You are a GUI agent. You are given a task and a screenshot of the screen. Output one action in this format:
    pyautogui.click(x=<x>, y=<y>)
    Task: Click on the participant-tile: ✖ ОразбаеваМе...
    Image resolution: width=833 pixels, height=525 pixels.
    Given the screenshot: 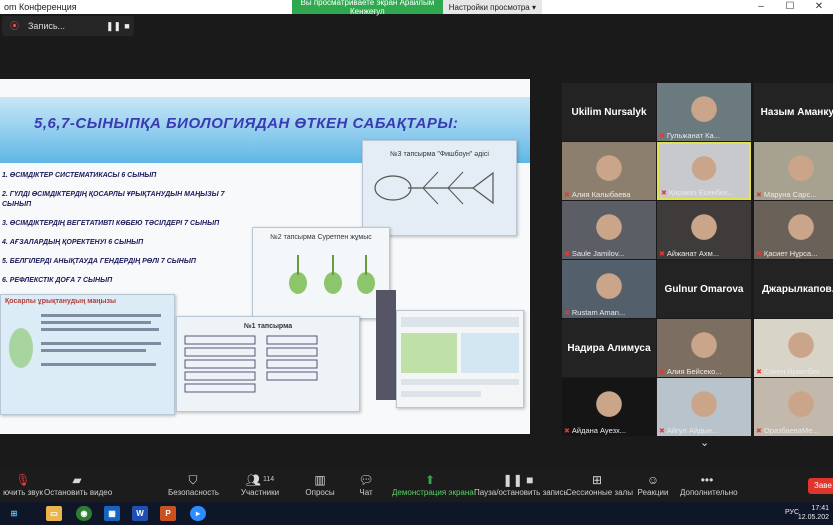 What is the action you would take?
    pyautogui.click(x=793, y=407)
    